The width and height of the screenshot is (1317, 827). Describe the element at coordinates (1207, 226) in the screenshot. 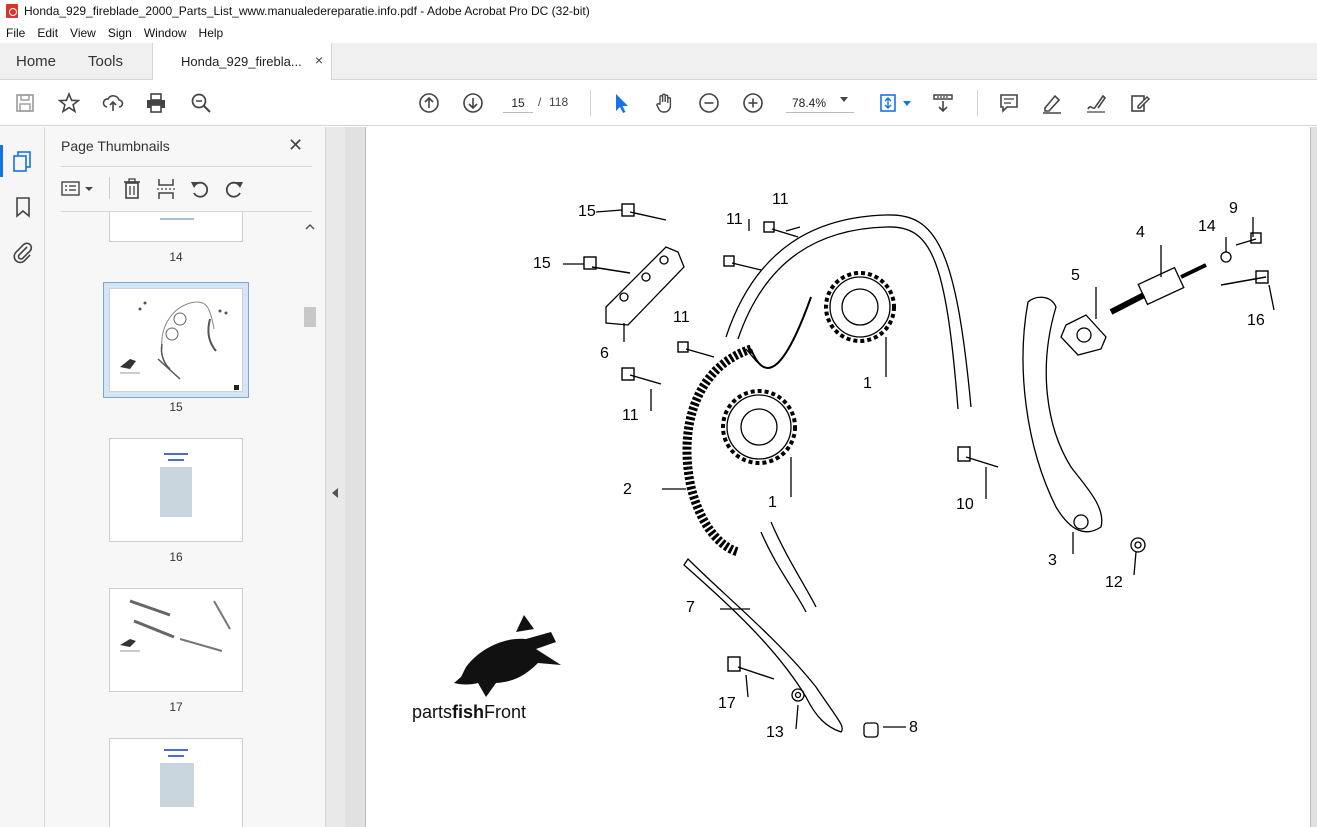

I see `callout-14: 14` at that location.